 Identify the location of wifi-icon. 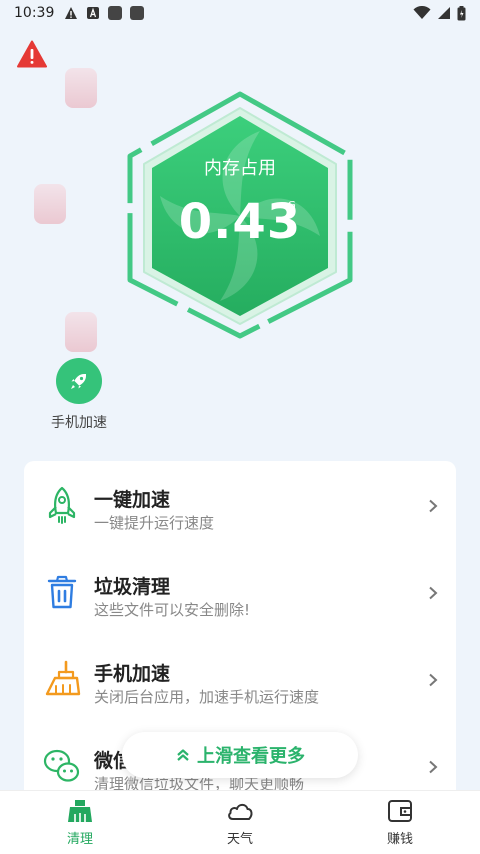
(422, 12).